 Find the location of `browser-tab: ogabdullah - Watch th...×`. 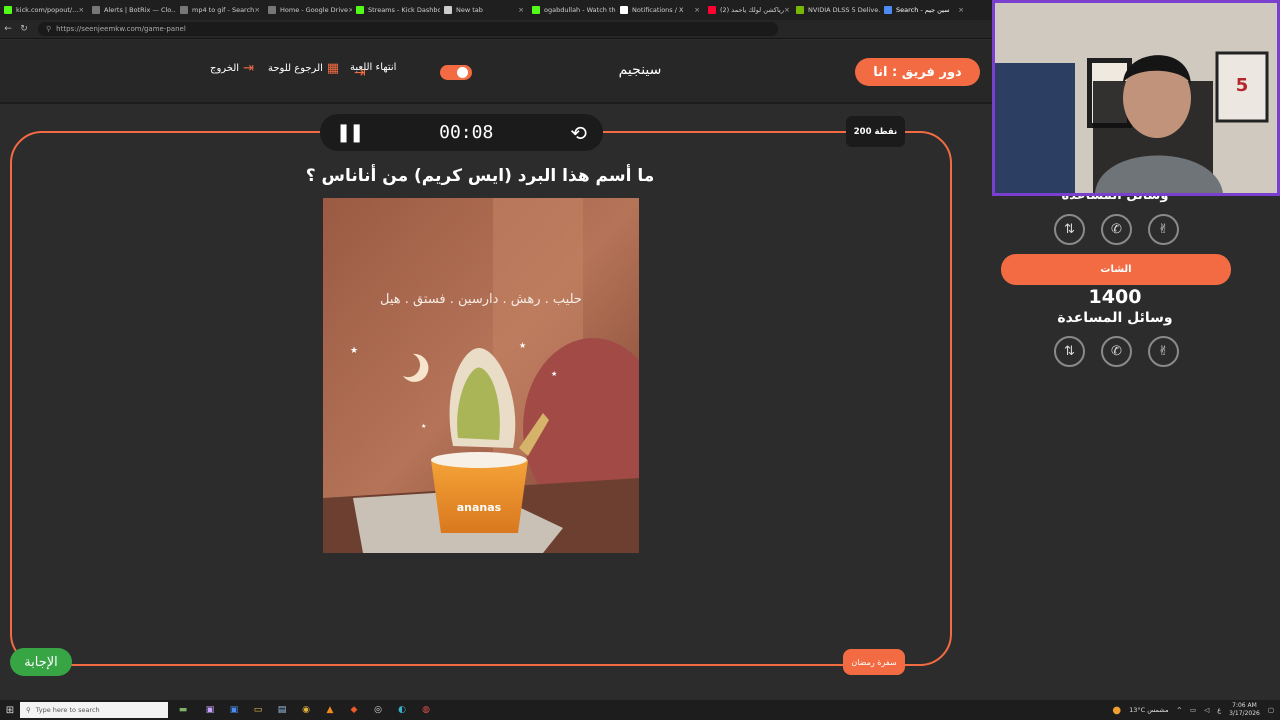

browser-tab: ogabdullah - Watch th...× is located at coordinates (572, 10).